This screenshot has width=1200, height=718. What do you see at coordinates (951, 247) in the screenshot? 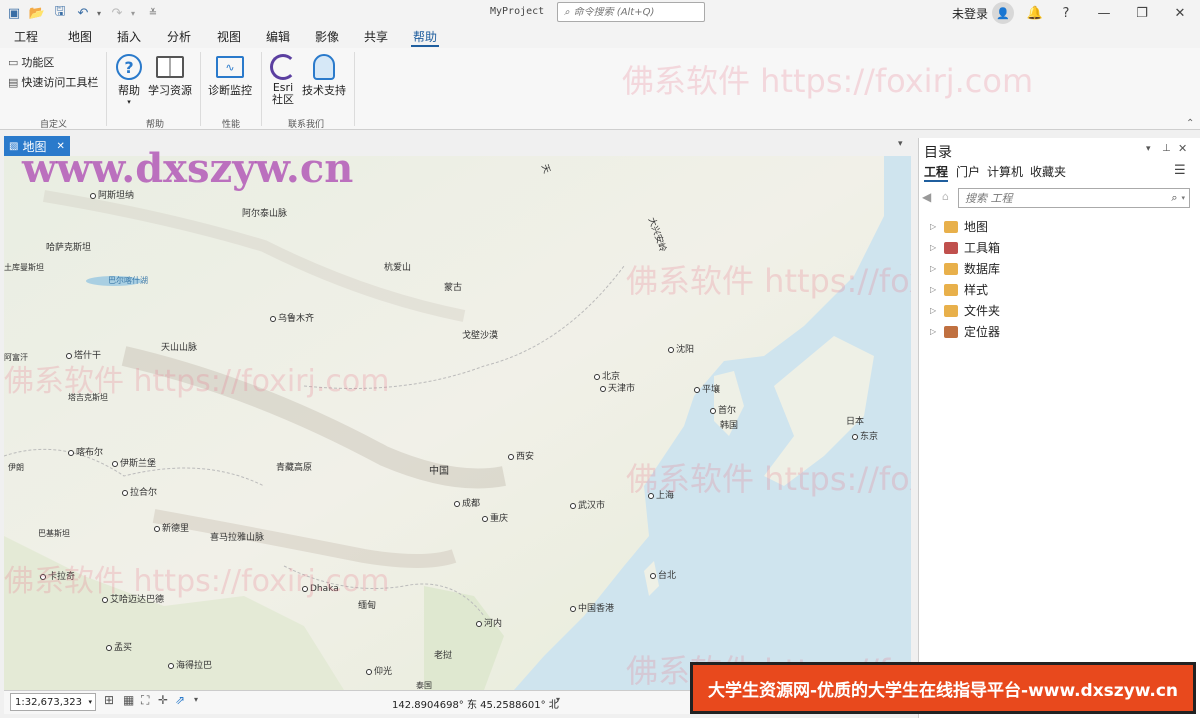
I see `toolbox-icon` at bounding box center [951, 247].